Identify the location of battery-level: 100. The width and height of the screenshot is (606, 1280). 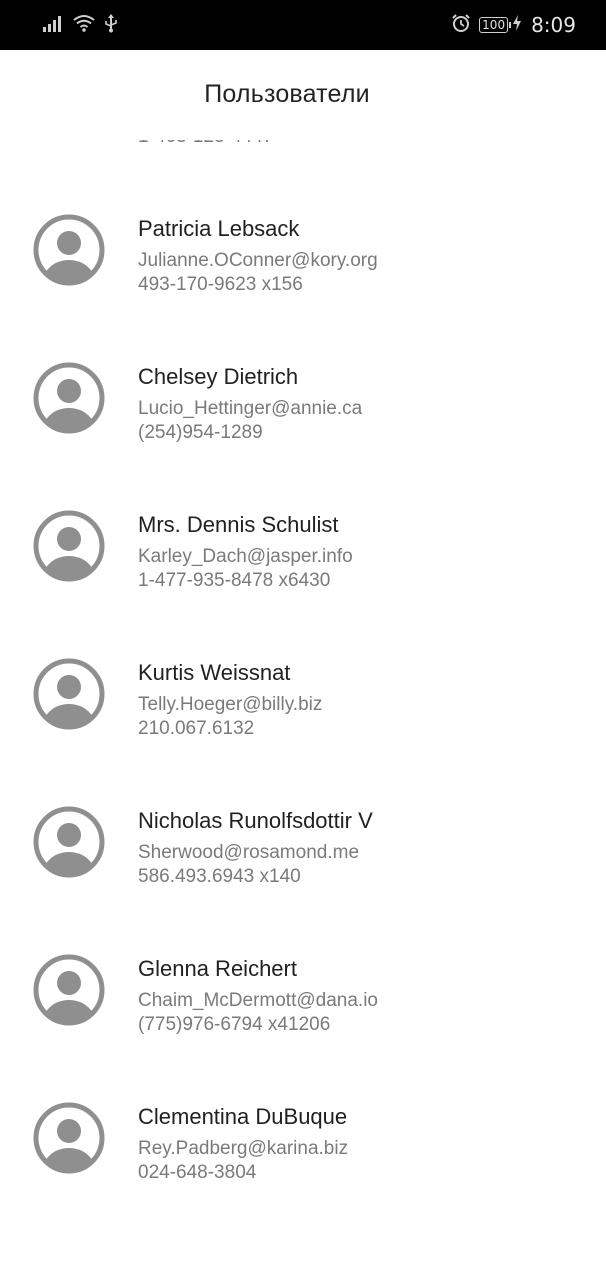
(494, 25).